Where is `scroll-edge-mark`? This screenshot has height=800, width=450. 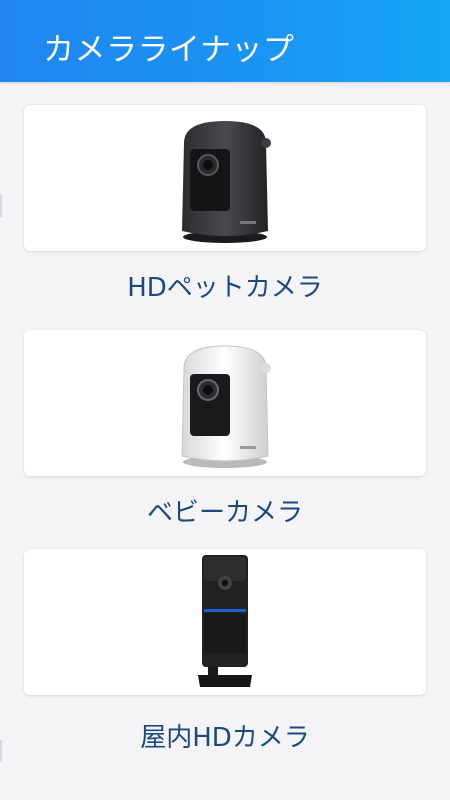
scroll-edge-mark is located at coordinates (1, 206).